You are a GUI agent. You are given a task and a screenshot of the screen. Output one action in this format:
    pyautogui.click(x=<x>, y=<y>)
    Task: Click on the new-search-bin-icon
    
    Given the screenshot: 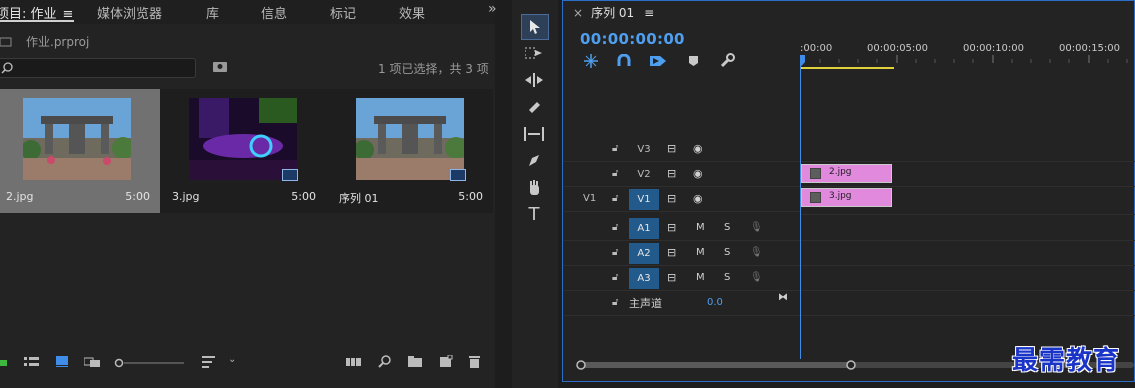 What is the action you would take?
    pyautogui.click(x=220, y=67)
    